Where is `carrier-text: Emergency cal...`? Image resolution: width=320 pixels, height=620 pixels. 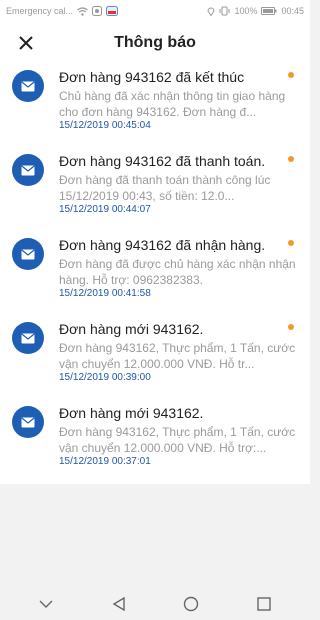 carrier-text: Emergency cal... is located at coordinates (40, 11).